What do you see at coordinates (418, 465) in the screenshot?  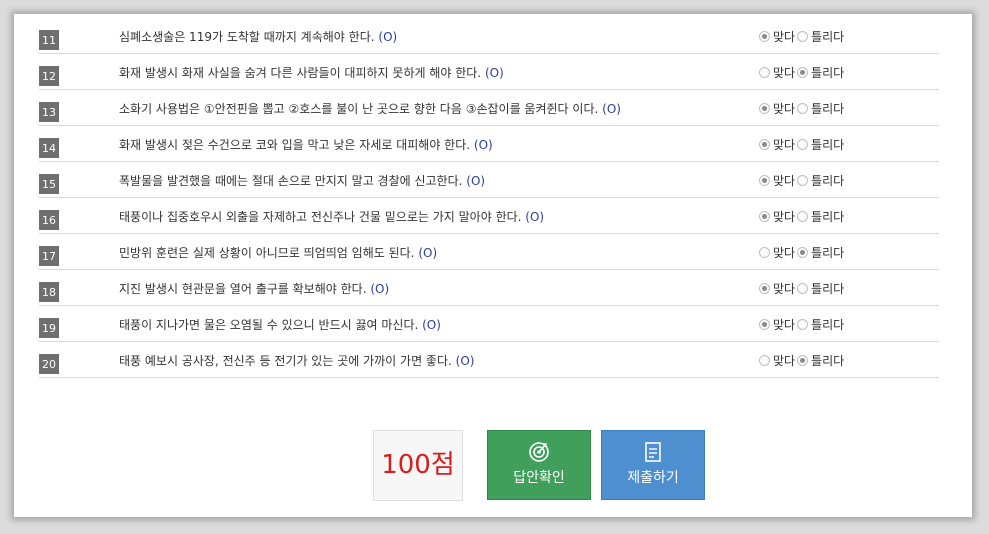 I see `score-display: 100점` at bounding box center [418, 465].